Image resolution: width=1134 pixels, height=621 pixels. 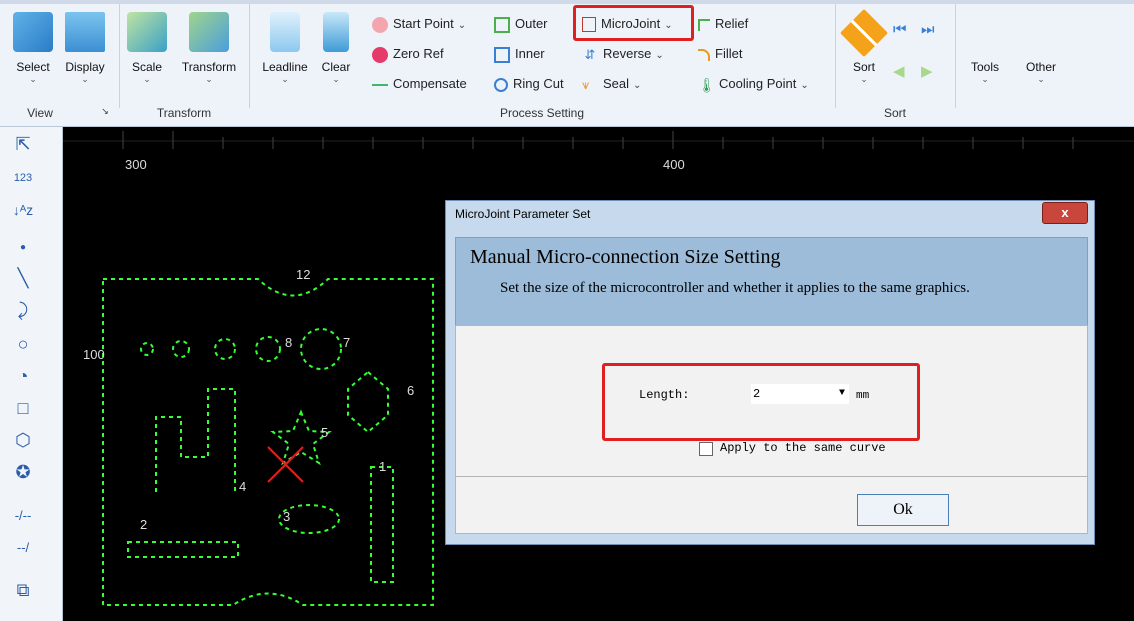 I want to click on dialog-body: Length: 2 ▼ mm Apply to the same curve, so click(x=771, y=401).